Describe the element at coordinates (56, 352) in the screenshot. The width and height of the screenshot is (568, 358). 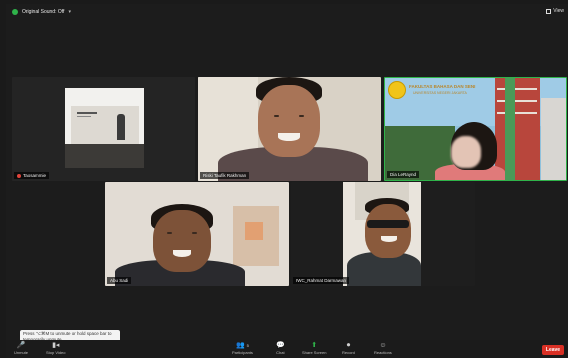
I see `stop-video-label: Stop Video` at that location.